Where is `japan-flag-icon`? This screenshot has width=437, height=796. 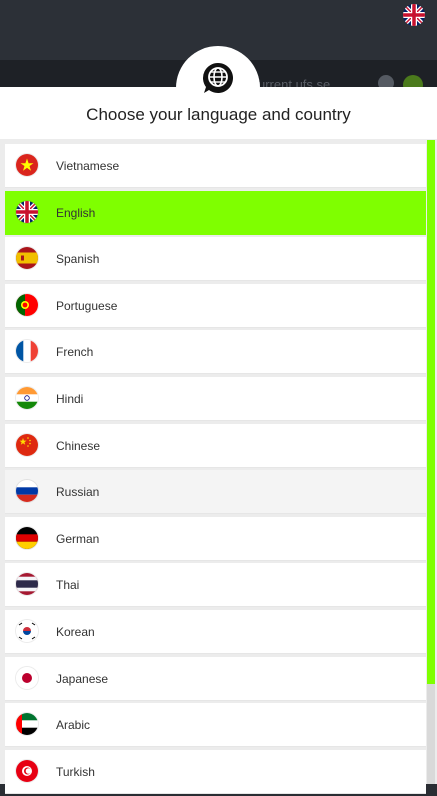 japan-flag-icon is located at coordinates (27, 677).